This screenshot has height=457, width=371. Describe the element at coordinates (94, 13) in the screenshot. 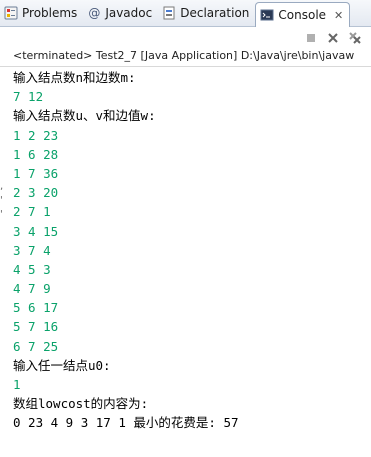

I see `at-icon: @` at that location.